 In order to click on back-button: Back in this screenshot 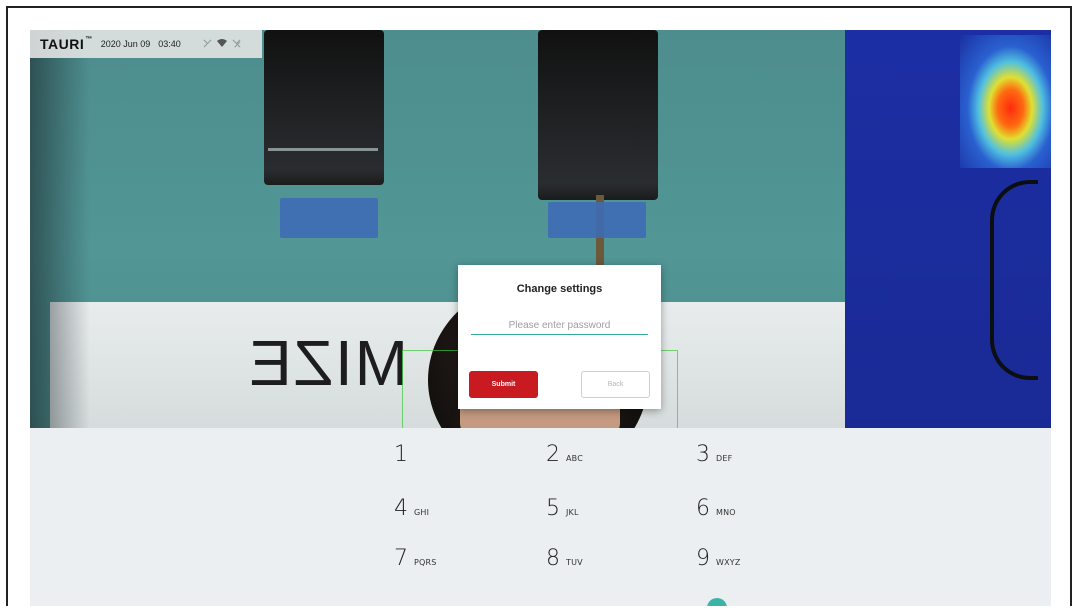, I will do `click(615, 384)`.